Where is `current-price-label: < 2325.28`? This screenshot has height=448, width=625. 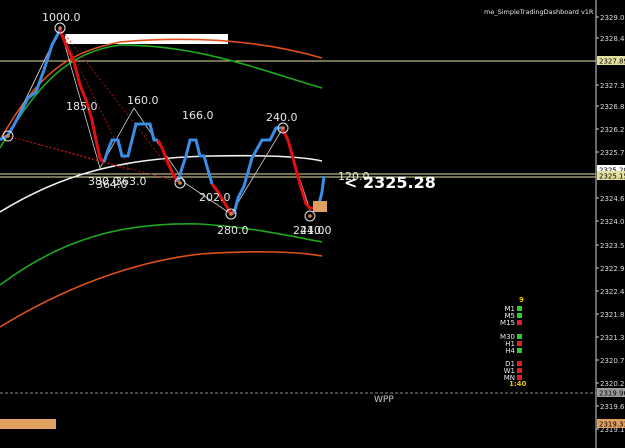 current-price-label: < 2325.28 is located at coordinates (390, 182).